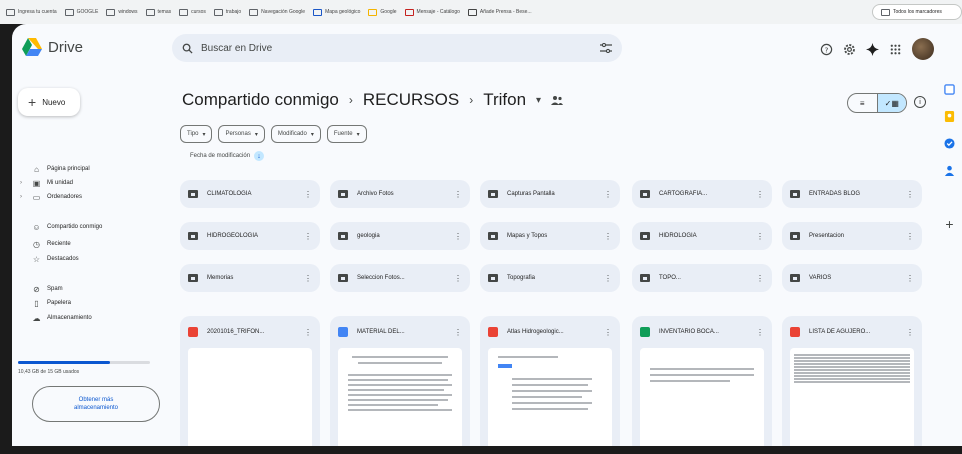  I want to click on sidebar-item-1: ⌂ Página principal, so click(51, 169).